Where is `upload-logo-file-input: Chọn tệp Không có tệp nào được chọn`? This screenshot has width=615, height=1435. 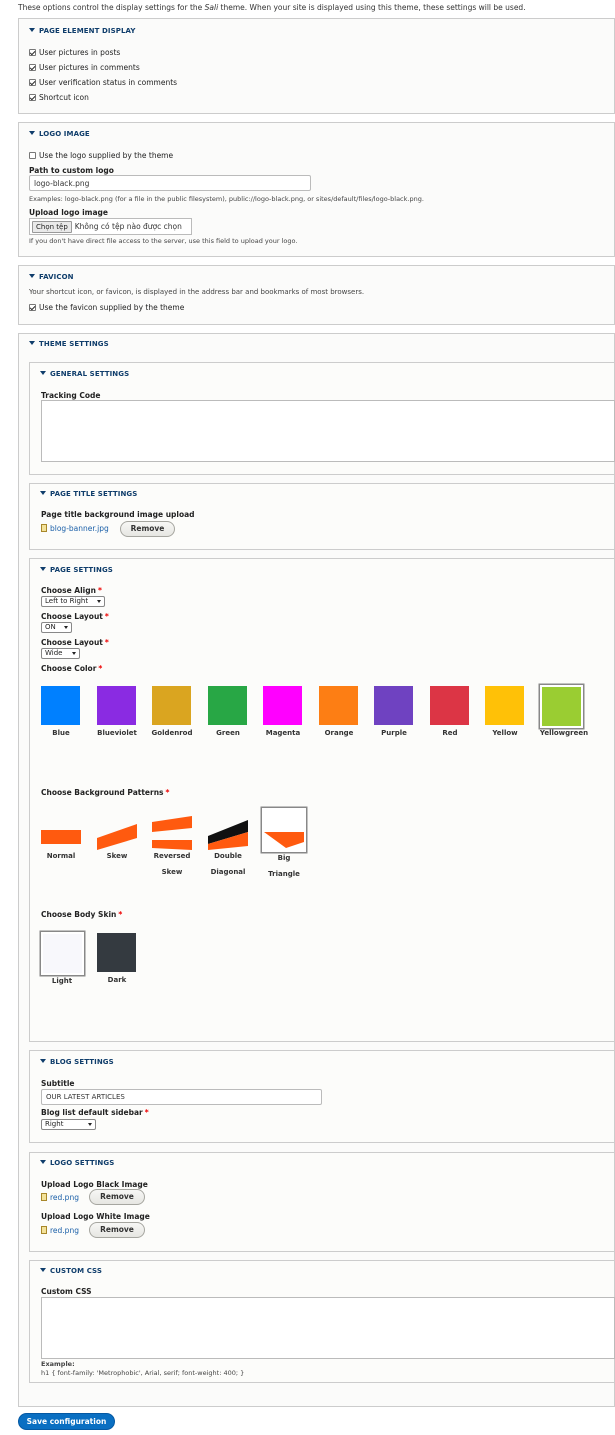
upload-logo-file-input: Chọn tệp Không có tệp nào được chọn is located at coordinates (110, 226).